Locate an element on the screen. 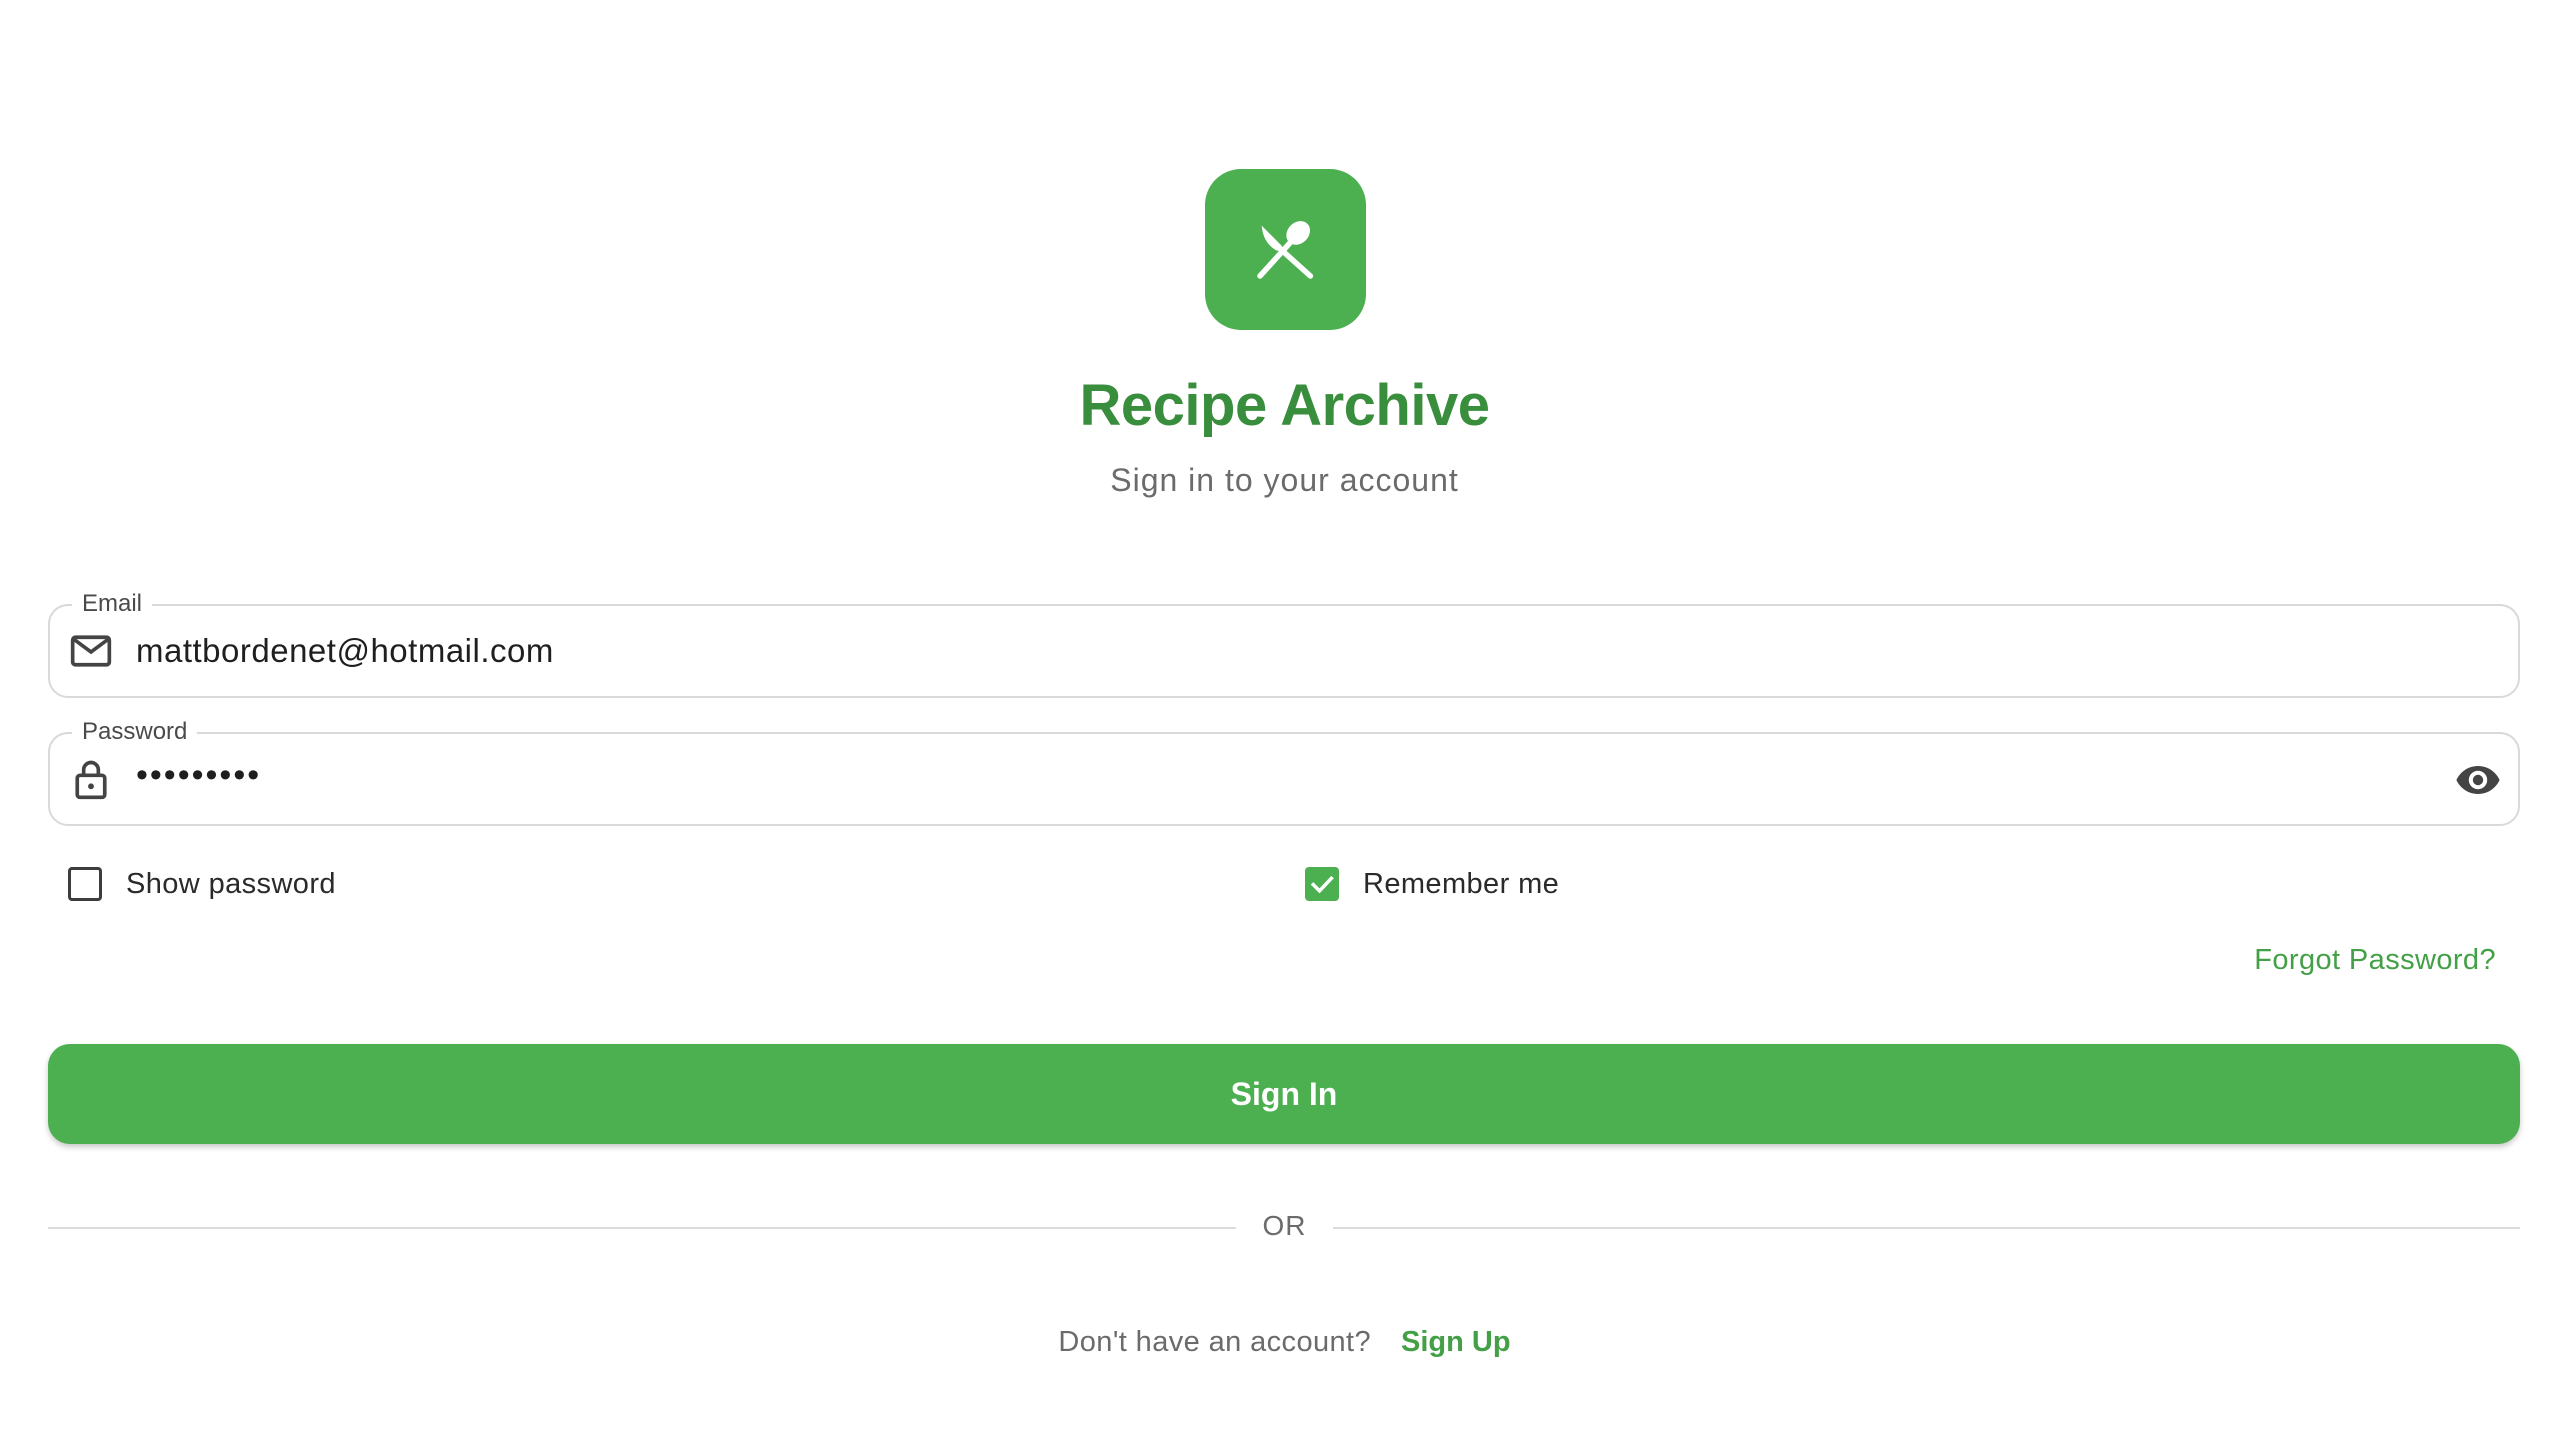 This screenshot has width=2560, height=1440. remember-me-checkbox: Remember me is located at coordinates (1432, 884).